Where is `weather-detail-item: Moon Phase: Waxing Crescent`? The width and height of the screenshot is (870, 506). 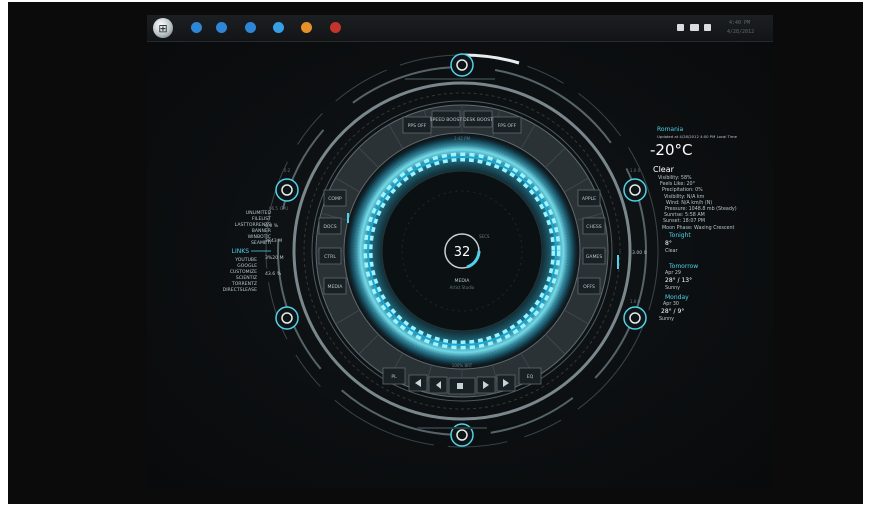
weather-detail-item: Moon Phase: Waxing Crescent is located at coordinates (698, 228).